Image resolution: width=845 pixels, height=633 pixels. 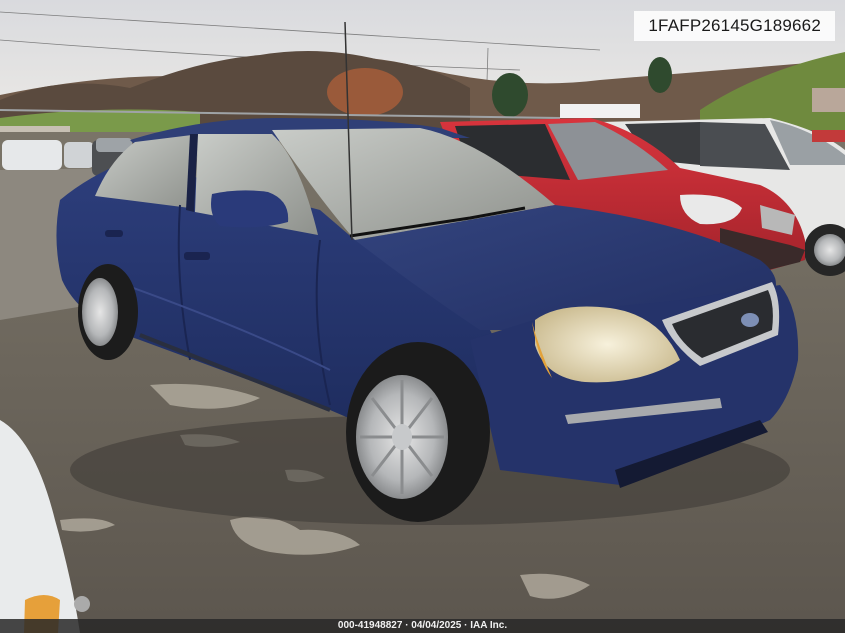 I want to click on front-wheel, so click(x=418, y=432).